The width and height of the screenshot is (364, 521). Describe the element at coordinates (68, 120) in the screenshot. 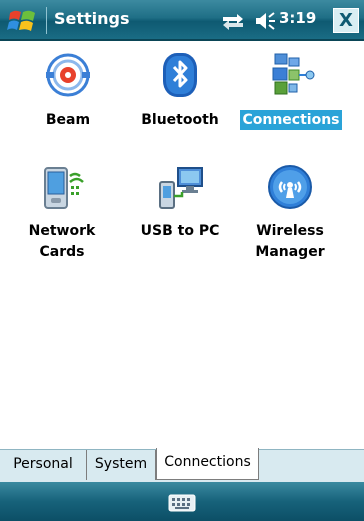

I see `beam-label: Beam` at that location.